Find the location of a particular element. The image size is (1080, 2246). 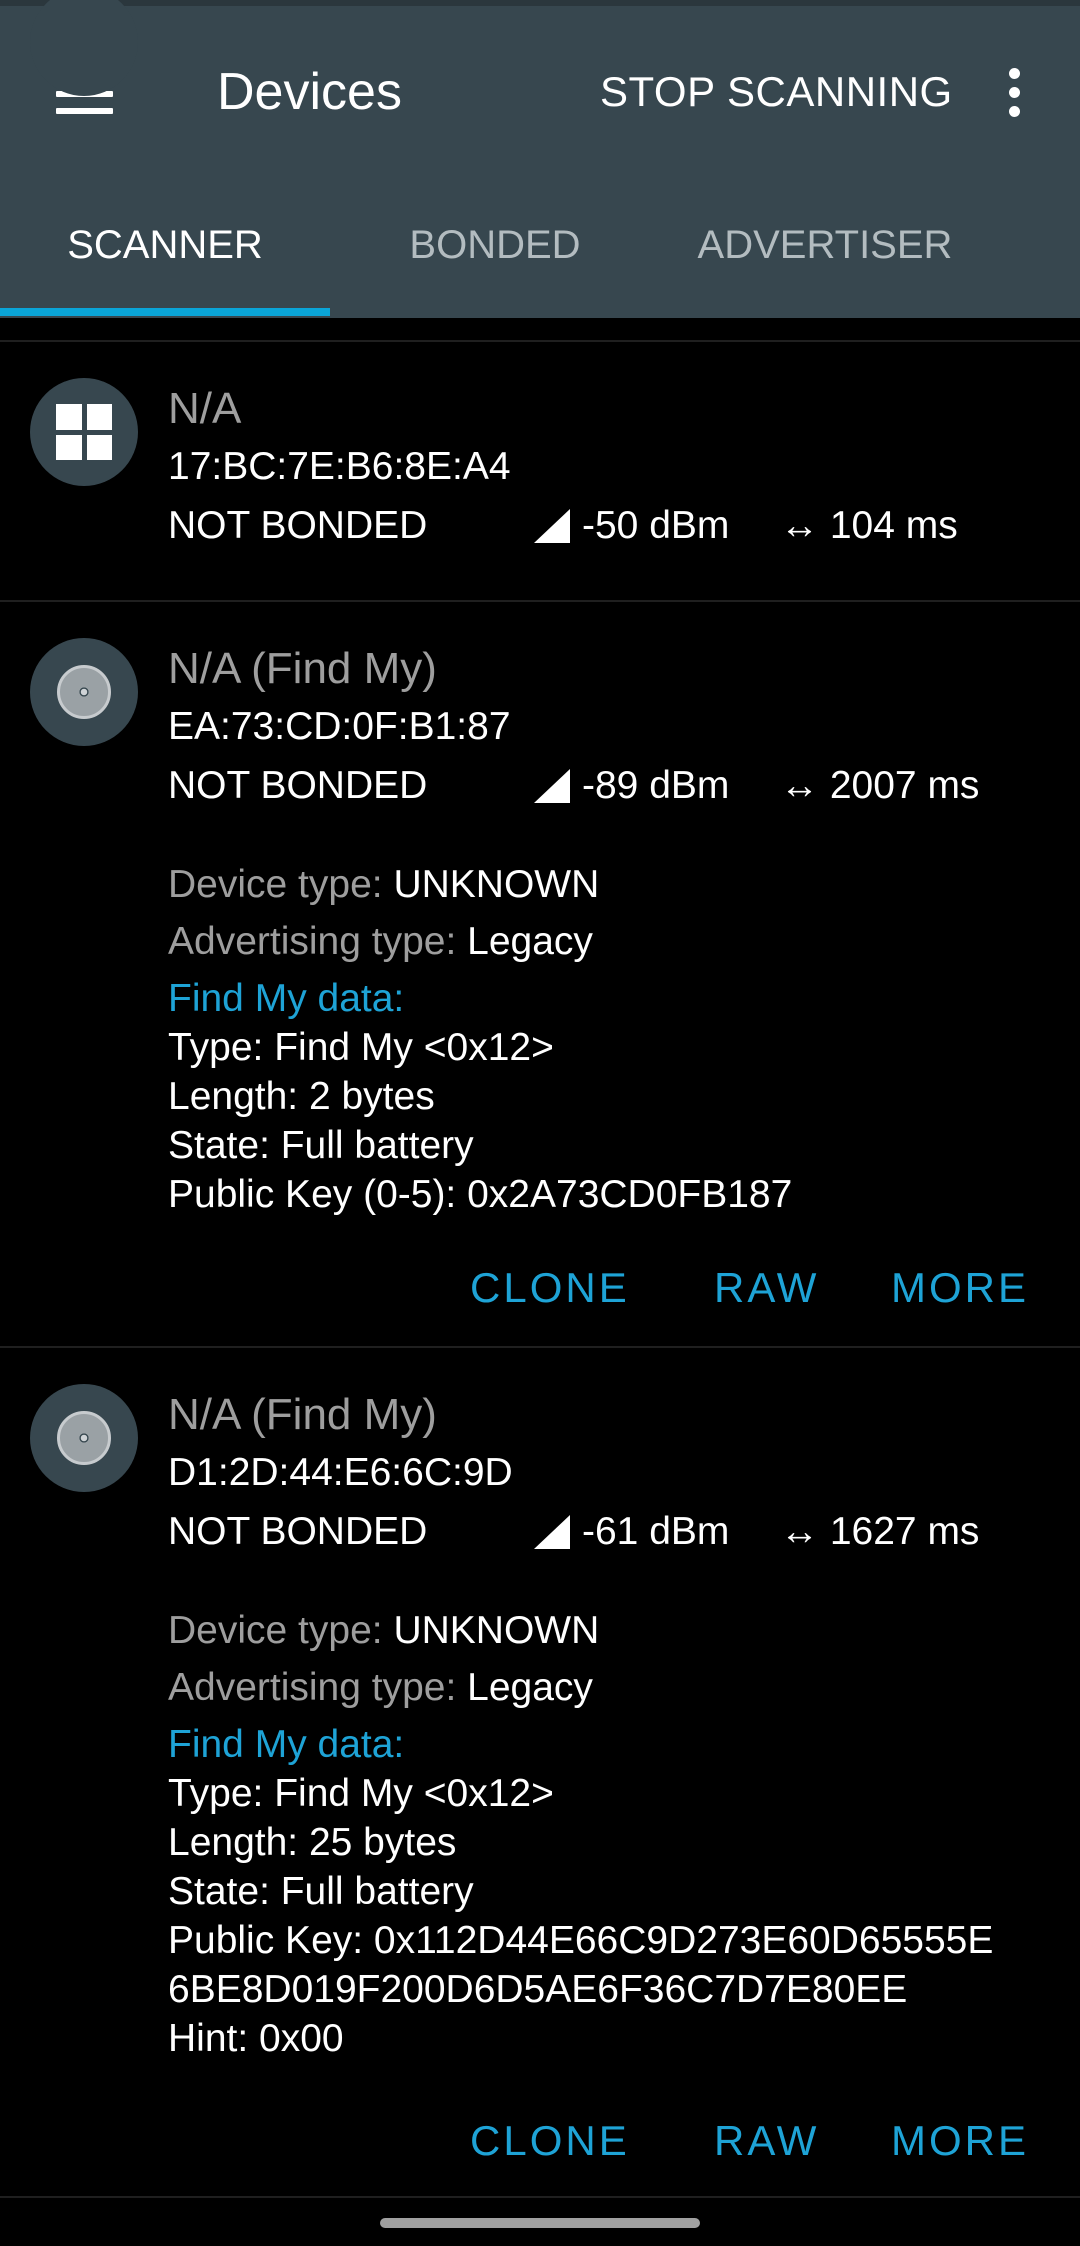

rssi-readout: -61 dBm is located at coordinates (631, 1532).